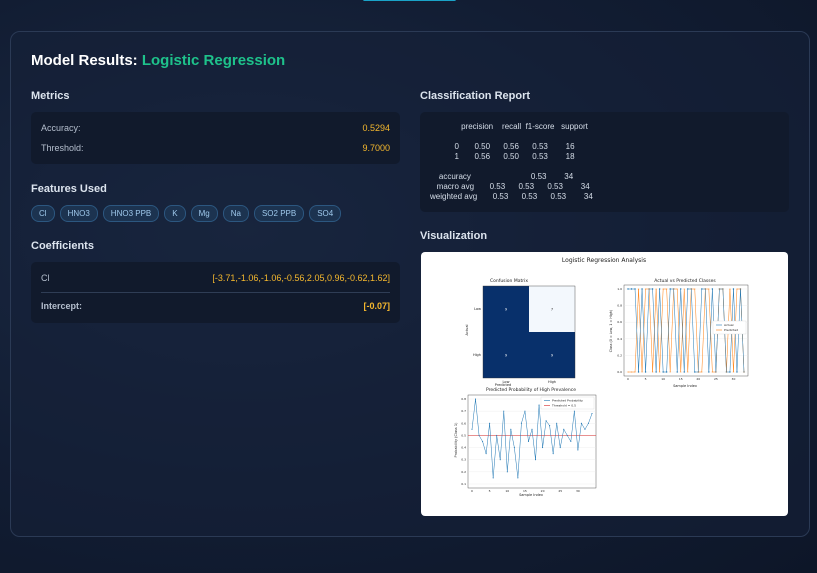  I want to click on confusion-y-tick: High, so click(477, 355).